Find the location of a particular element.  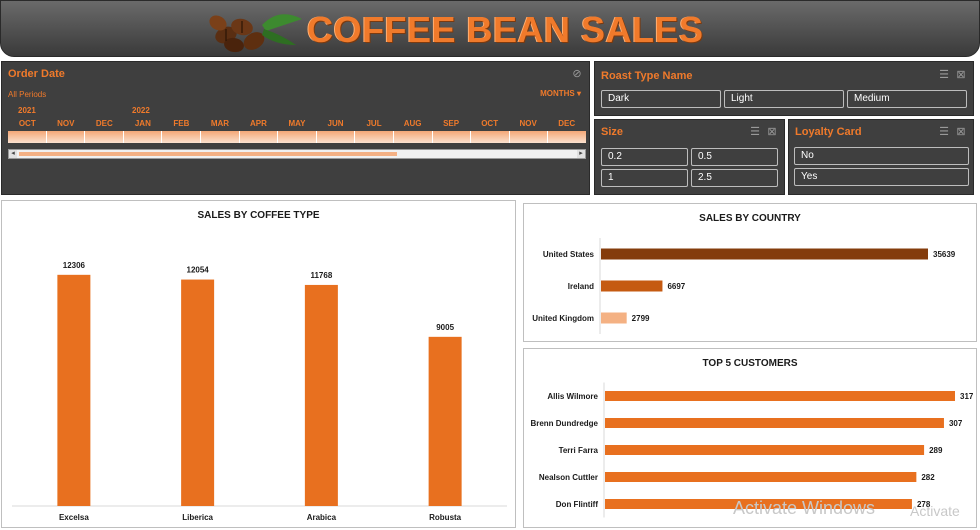

bar-terri-farra is located at coordinates (765, 450).